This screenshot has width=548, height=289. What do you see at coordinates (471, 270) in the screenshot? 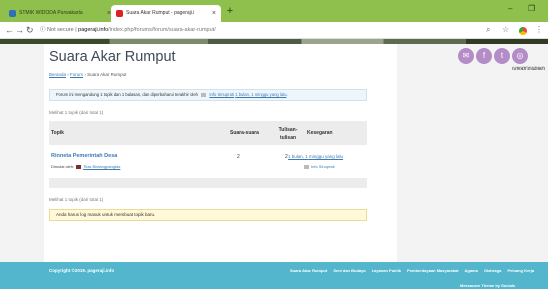
I see `footer-link: Agama` at bounding box center [471, 270].